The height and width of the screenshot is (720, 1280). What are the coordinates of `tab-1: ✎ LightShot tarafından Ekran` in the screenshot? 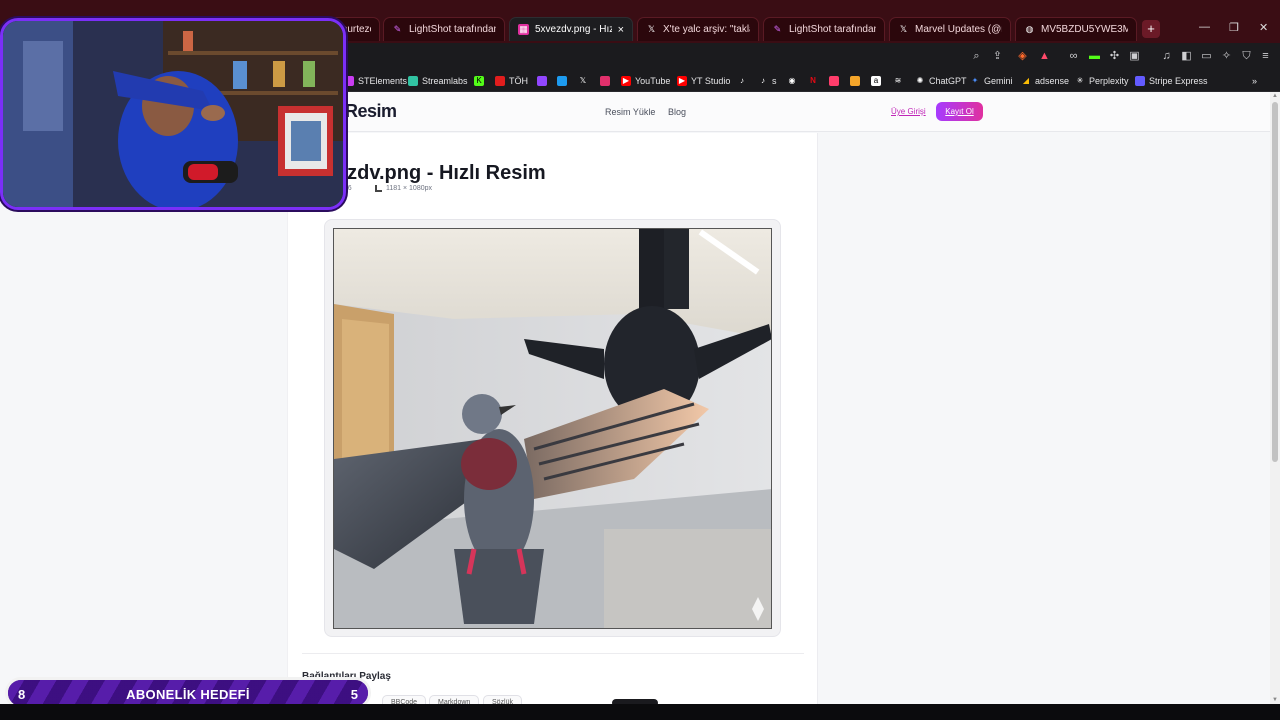 It's located at (444, 29).